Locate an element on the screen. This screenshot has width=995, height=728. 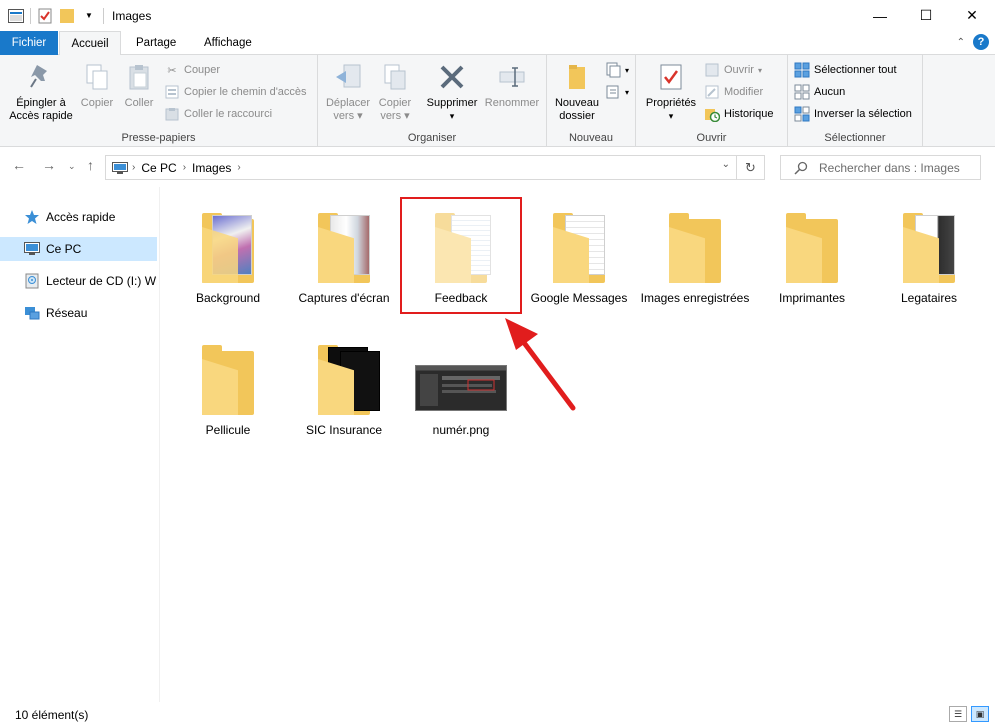
cut-label: Couper is located at coordinates (202, 70).